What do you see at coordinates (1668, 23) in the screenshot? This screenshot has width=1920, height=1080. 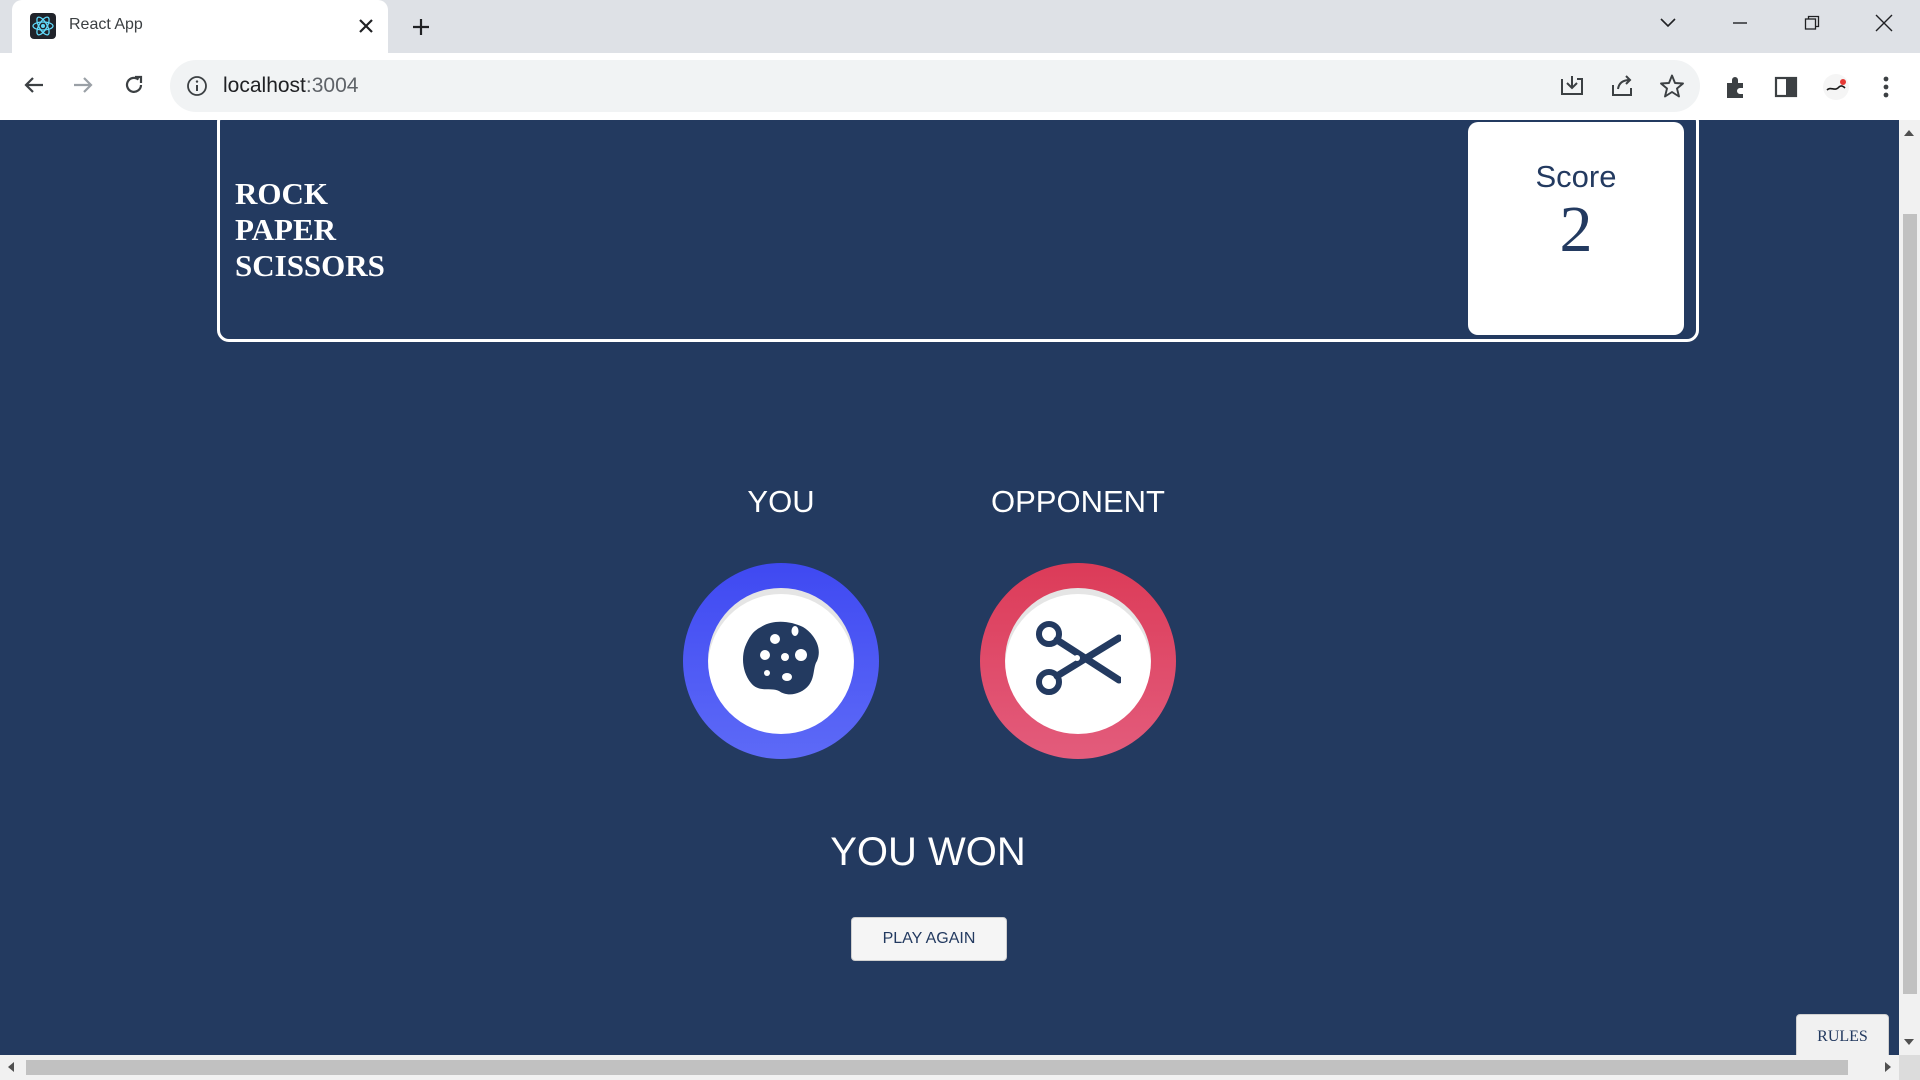 I see `tab-search-chevron-icon` at bounding box center [1668, 23].